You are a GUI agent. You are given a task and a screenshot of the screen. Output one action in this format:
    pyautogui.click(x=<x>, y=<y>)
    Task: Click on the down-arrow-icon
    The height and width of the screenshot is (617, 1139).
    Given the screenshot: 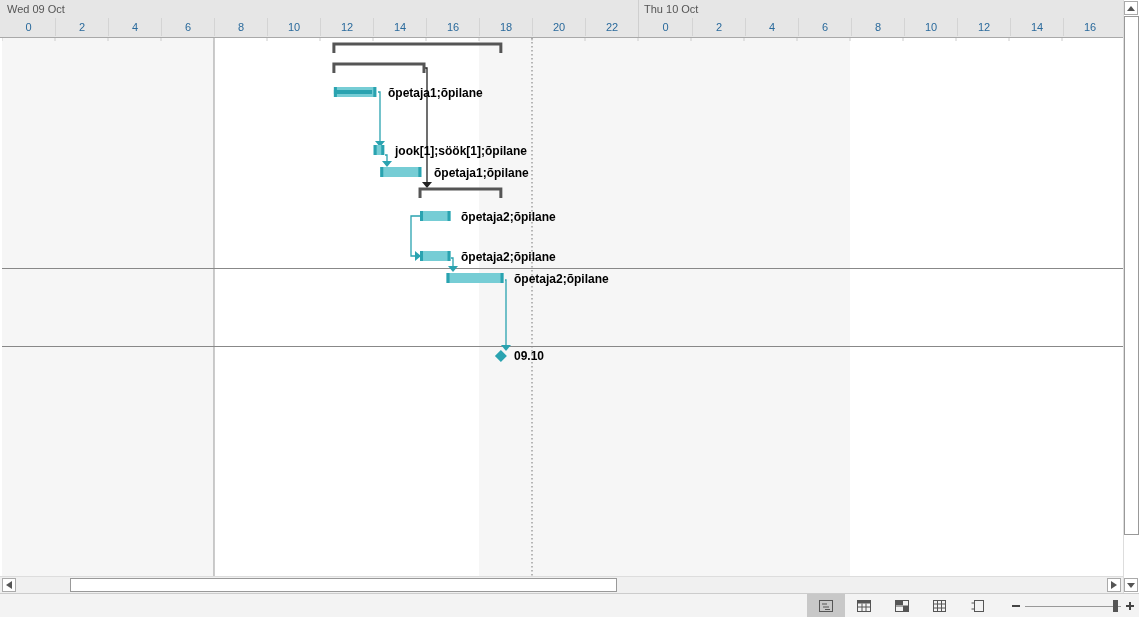 What is the action you would take?
    pyautogui.click(x=1131, y=585)
    